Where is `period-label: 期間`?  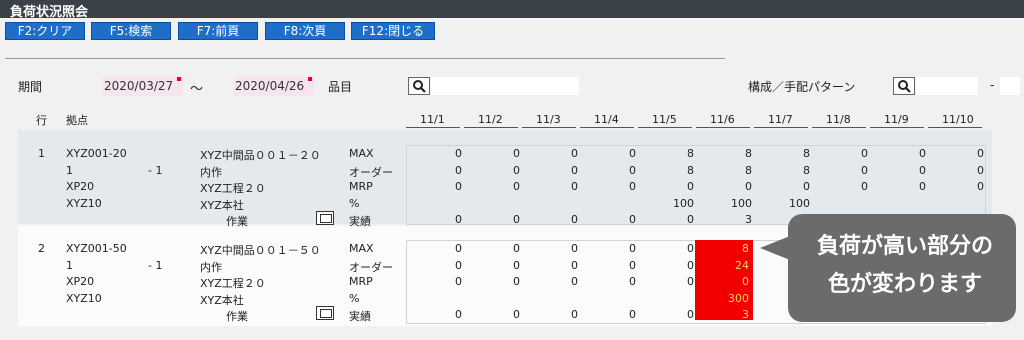 period-label: 期間 is located at coordinates (30, 87).